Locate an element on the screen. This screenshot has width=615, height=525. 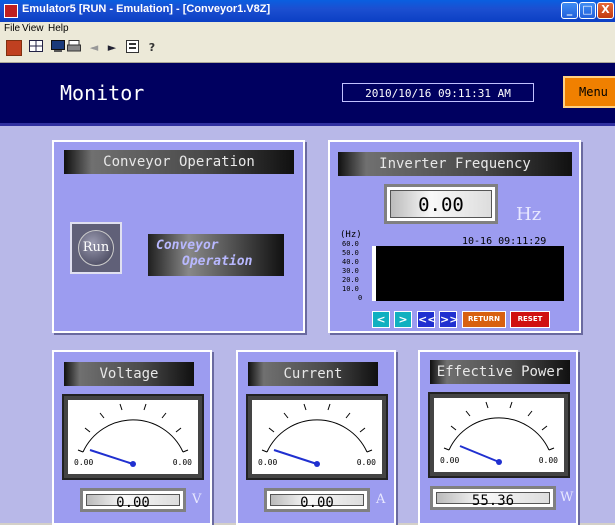
display-icon is located at coordinates (132, 48).